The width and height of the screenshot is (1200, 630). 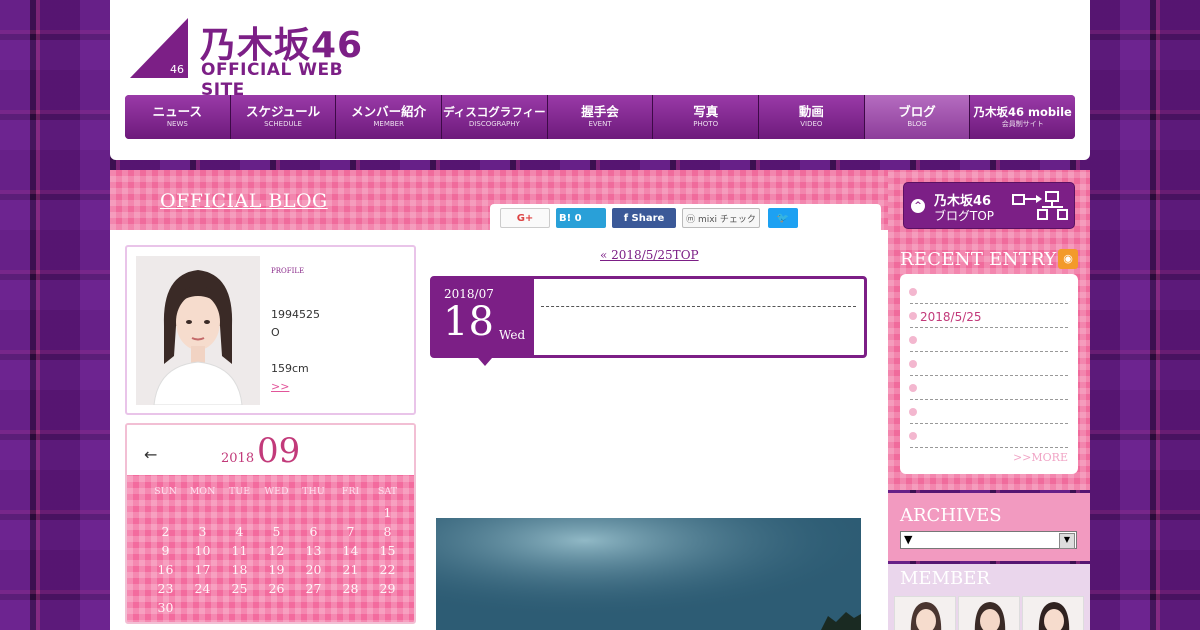 What do you see at coordinates (239, 491) in the screenshot?
I see `calendar-weekday: TUE` at bounding box center [239, 491].